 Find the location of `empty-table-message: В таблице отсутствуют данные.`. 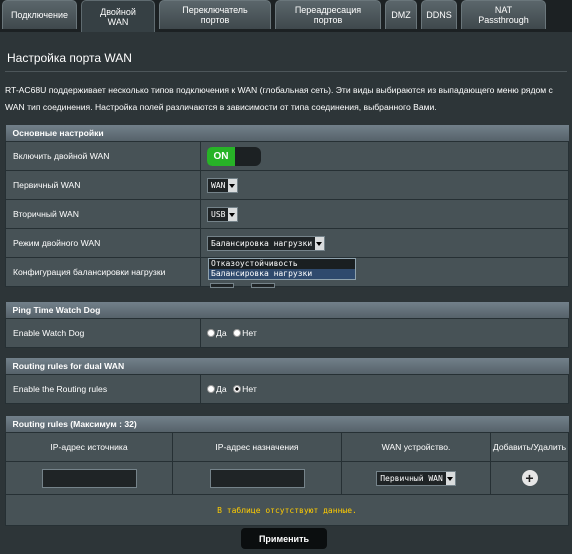

empty-table-message: В таблице отсутствуют данные. is located at coordinates (287, 510).